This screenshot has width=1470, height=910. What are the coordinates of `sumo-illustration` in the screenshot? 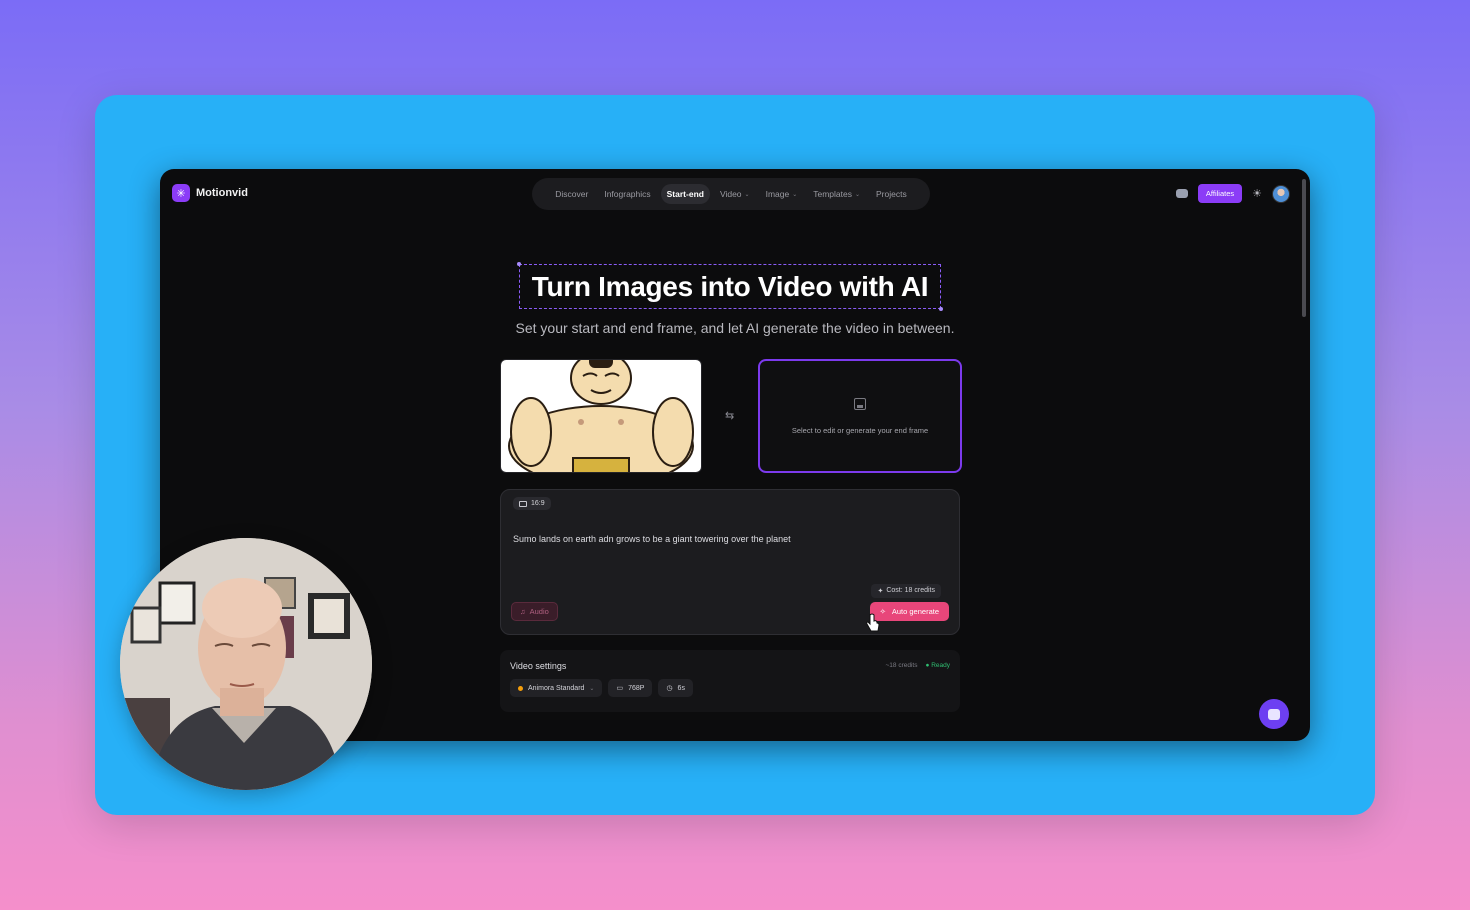 It's located at (601, 416).